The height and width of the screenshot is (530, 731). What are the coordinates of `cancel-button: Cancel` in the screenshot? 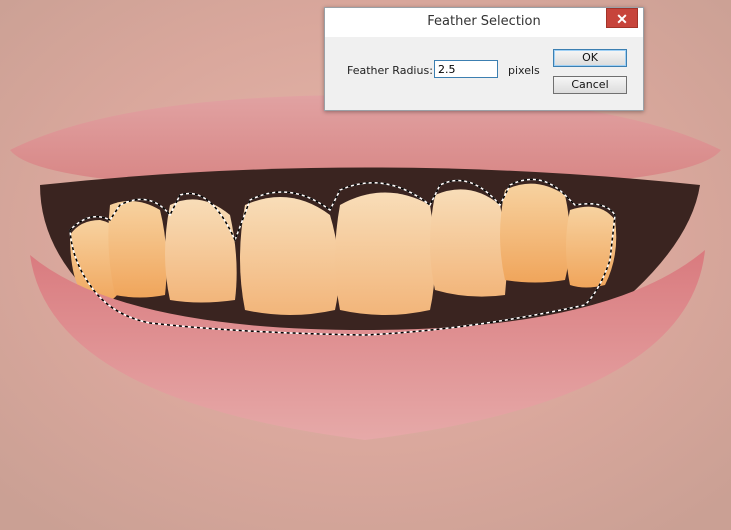 It's located at (590, 85).